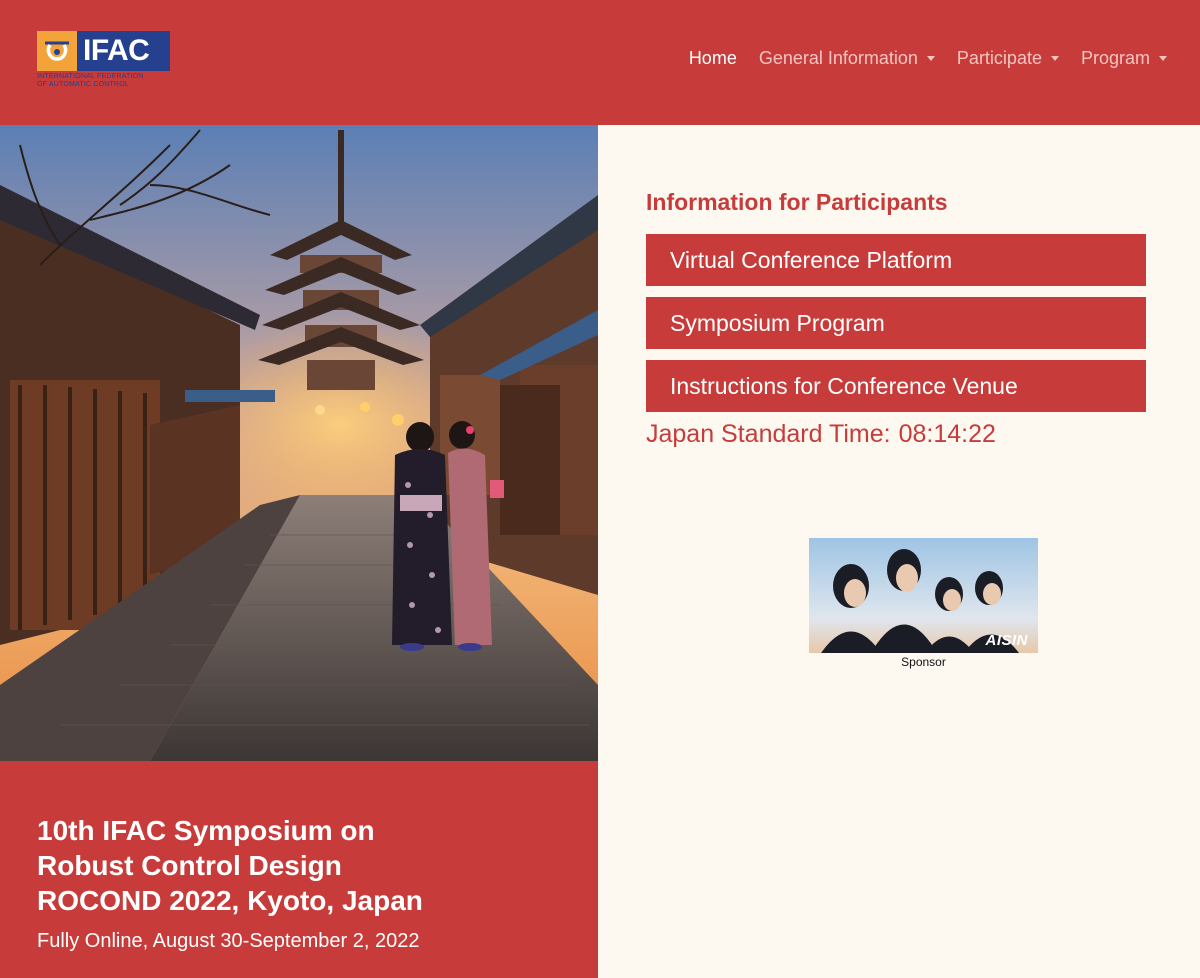  I want to click on nav-participate: Participate, so click(997, 58).